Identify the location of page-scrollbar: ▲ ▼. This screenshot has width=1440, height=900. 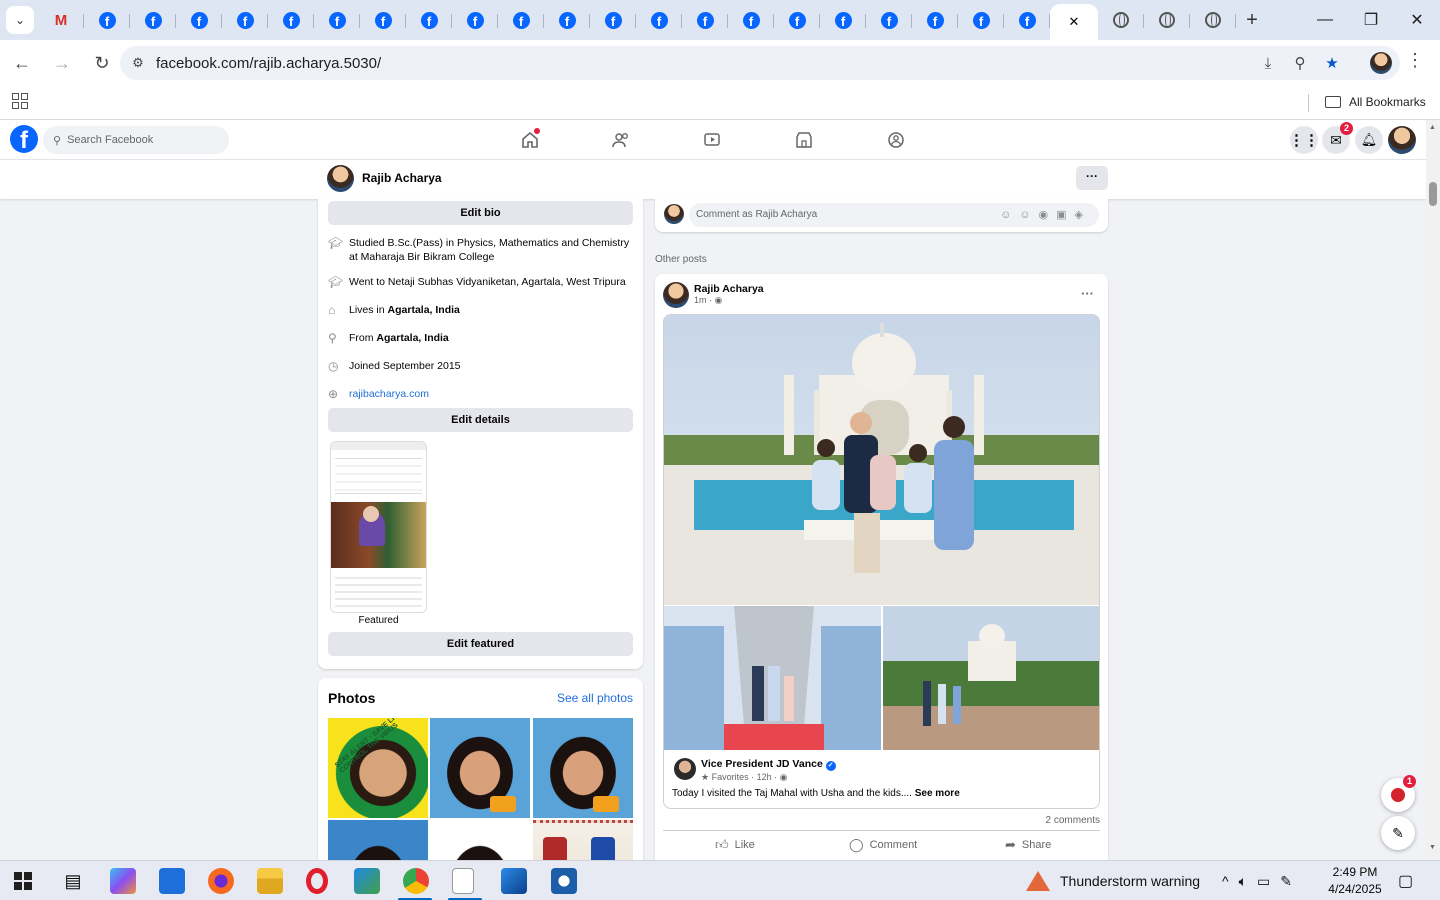
(1433, 490).